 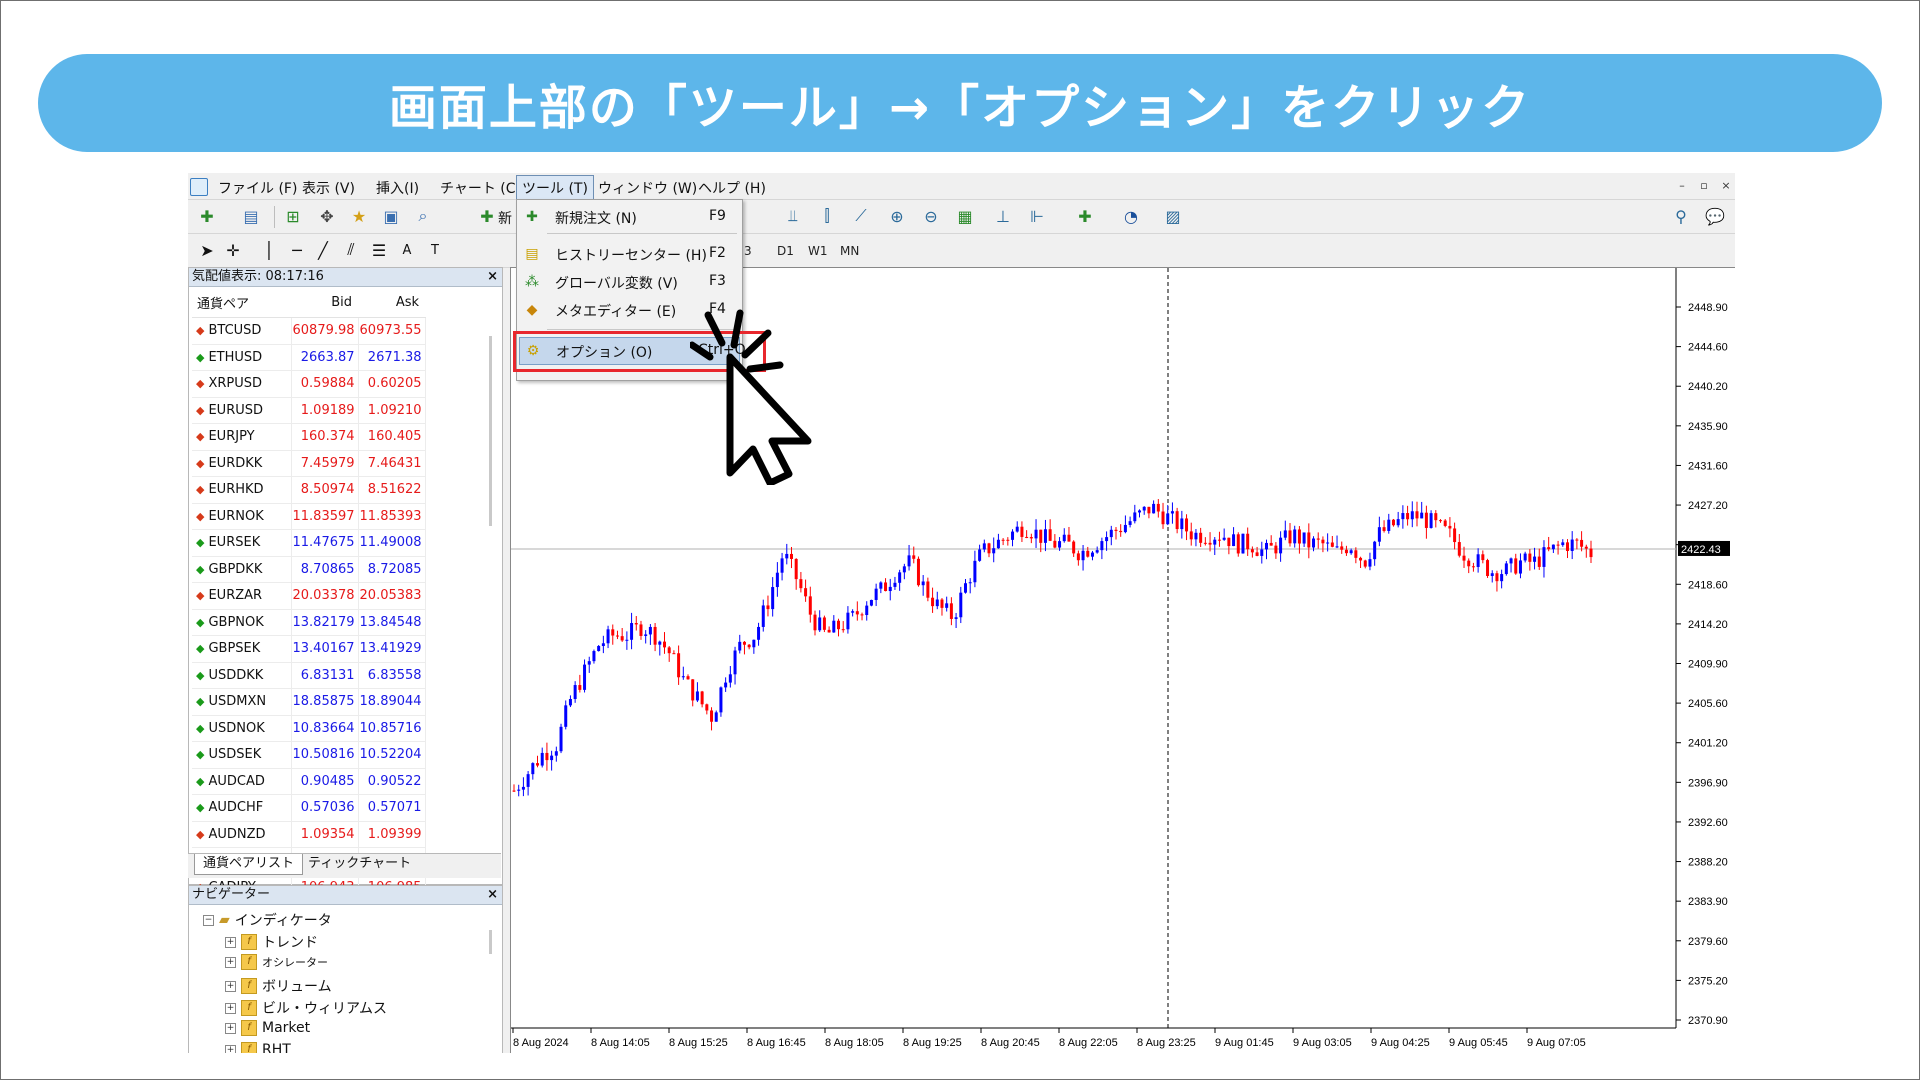 What do you see at coordinates (392, 437) in the screenshot?
I see `quote-ask: 160.405` at bounding box center [392, 437].